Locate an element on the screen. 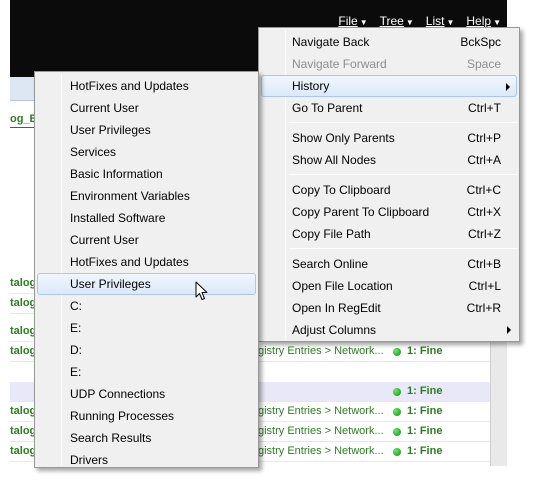 The height and width of the screenshot is (485, 539). menu-item-open-file-location: Open File Location Ctrl+L is located at coordinates (389, 286).